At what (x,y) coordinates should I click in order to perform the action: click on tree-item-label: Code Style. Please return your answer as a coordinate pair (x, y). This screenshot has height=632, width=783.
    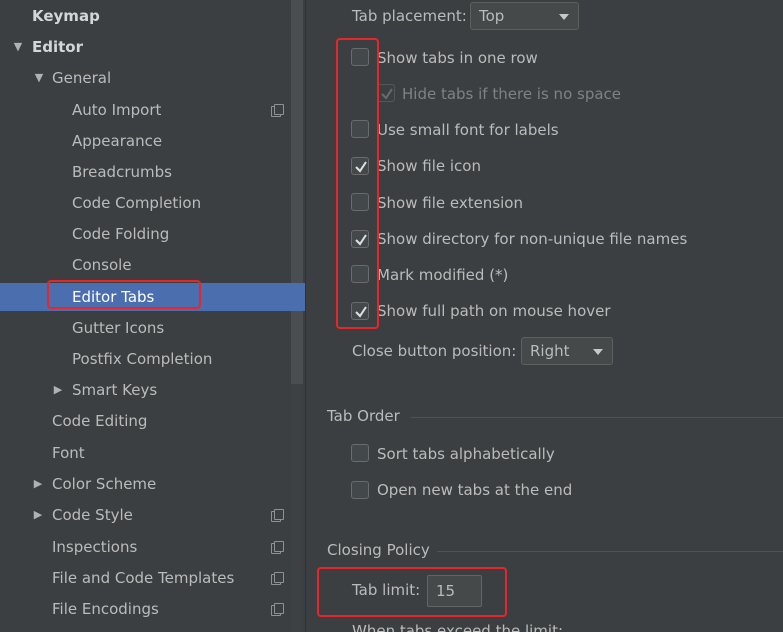
    Looking at the image, I should click on (92, 515).